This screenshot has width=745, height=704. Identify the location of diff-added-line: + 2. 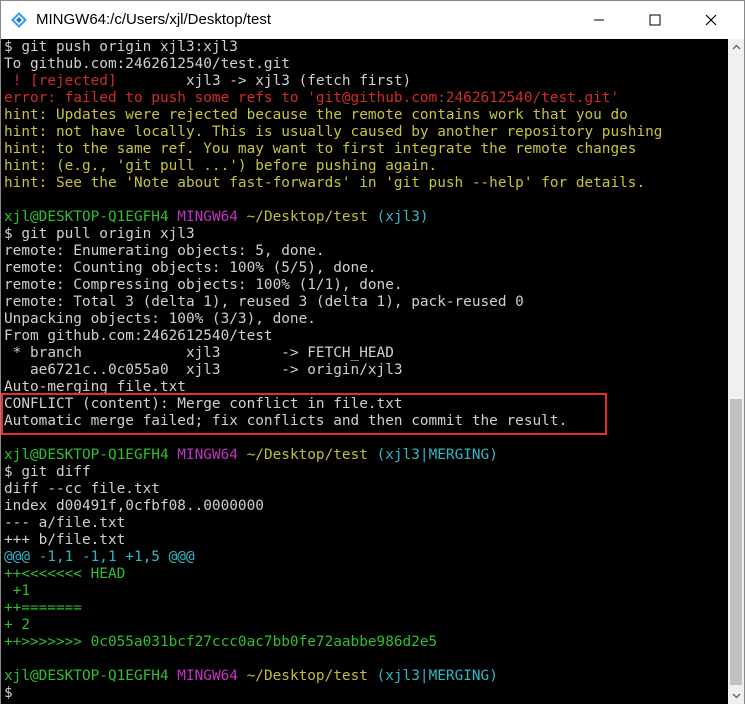
(17, 625).